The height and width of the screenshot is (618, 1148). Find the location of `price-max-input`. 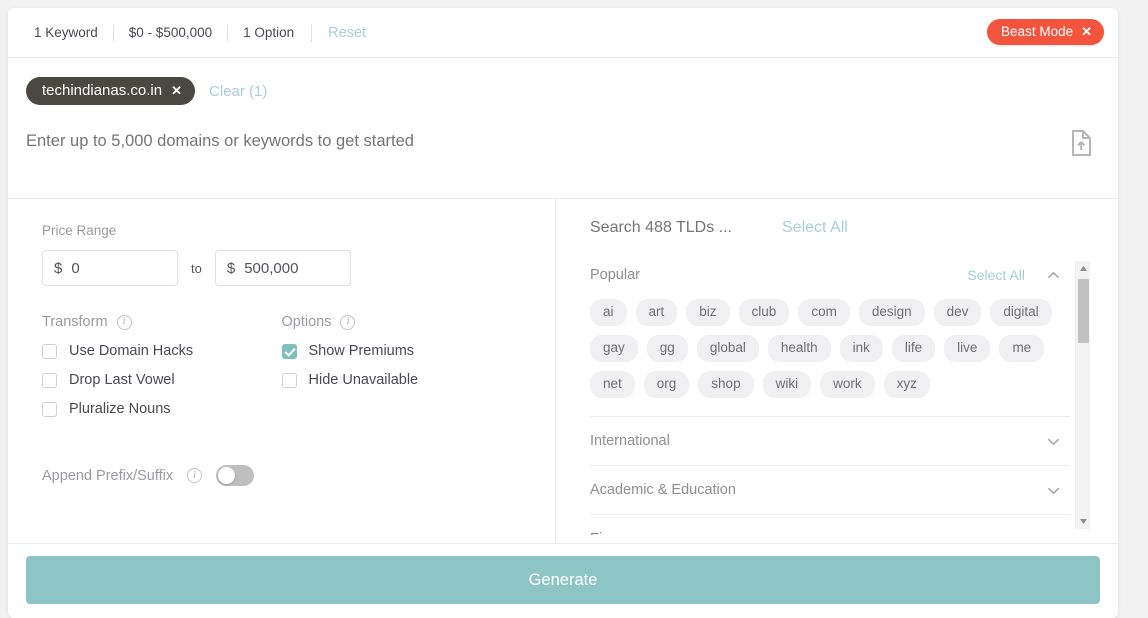

price-max-input is located at coordinates (291, 268).